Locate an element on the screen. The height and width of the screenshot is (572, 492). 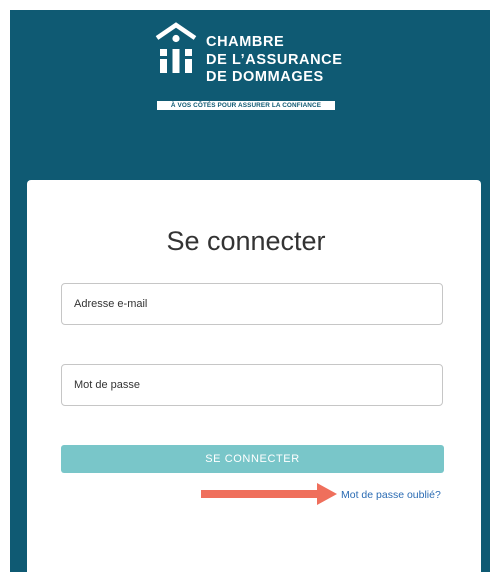
organization-name-line-3: DE DOMMAGES is located at coordinates (265, 77).